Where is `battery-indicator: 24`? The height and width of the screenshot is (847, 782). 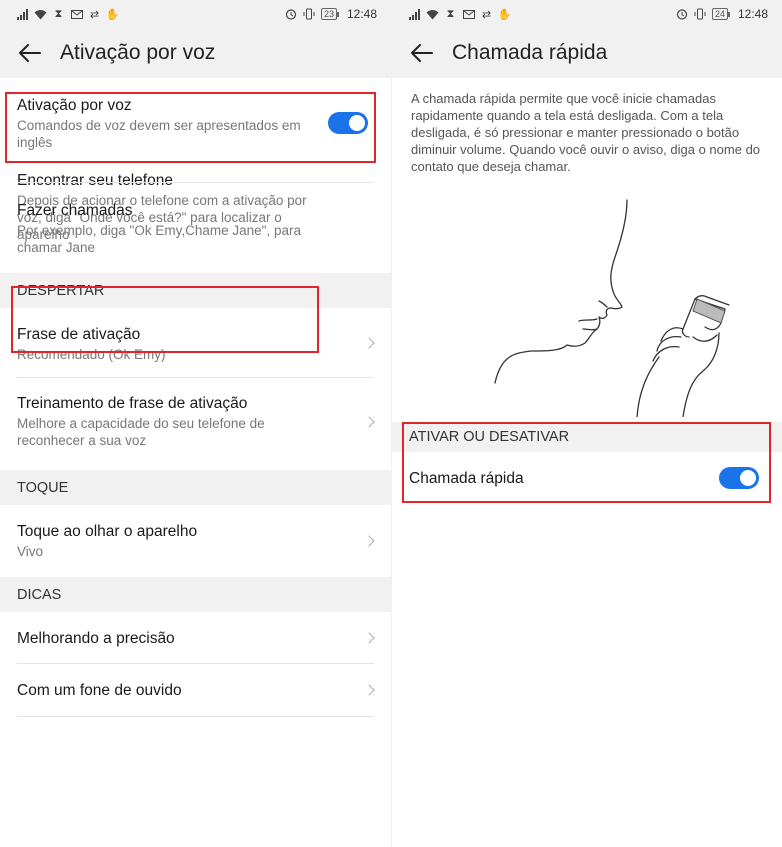
battery-indicator: 24 is located at coordinates (720, 14).